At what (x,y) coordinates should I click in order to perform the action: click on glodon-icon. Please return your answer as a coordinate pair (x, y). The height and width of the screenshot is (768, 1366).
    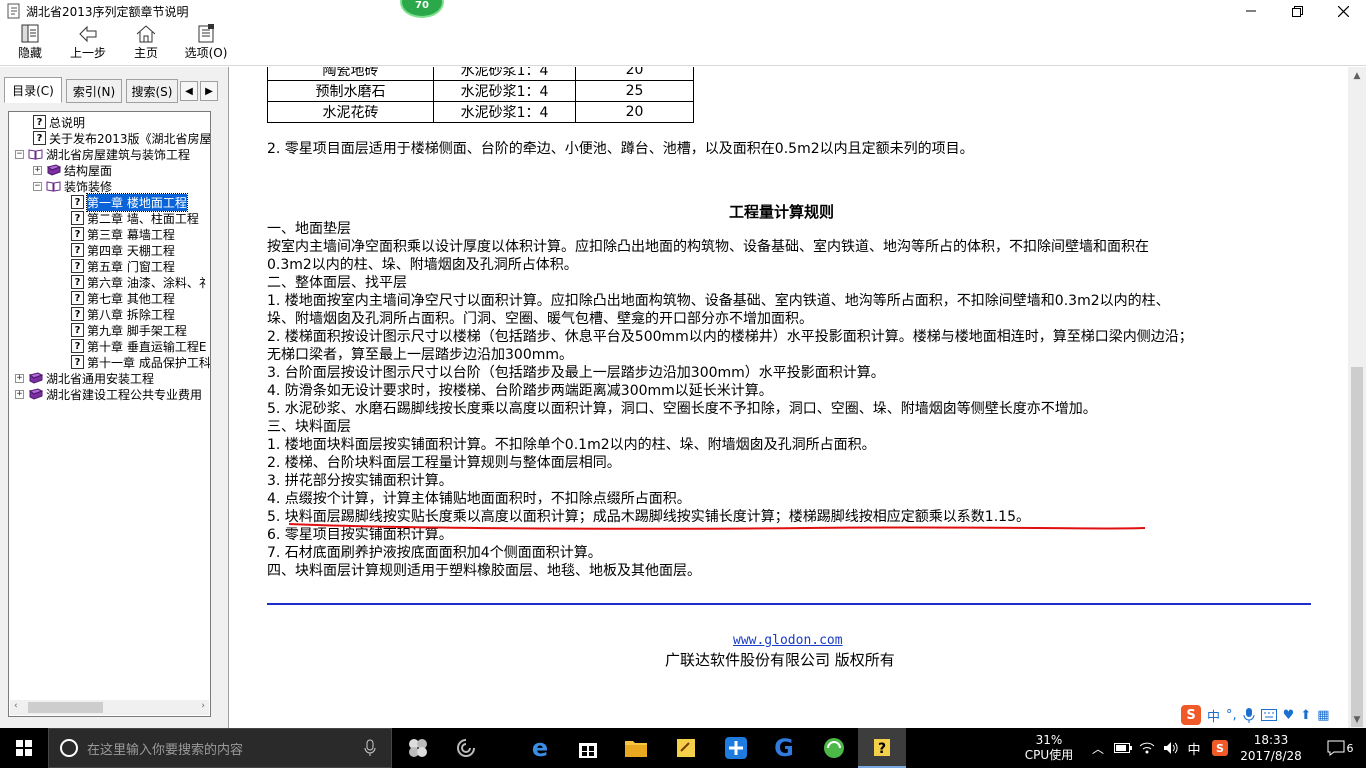
    Looking at the image, I should click on (736, 748).